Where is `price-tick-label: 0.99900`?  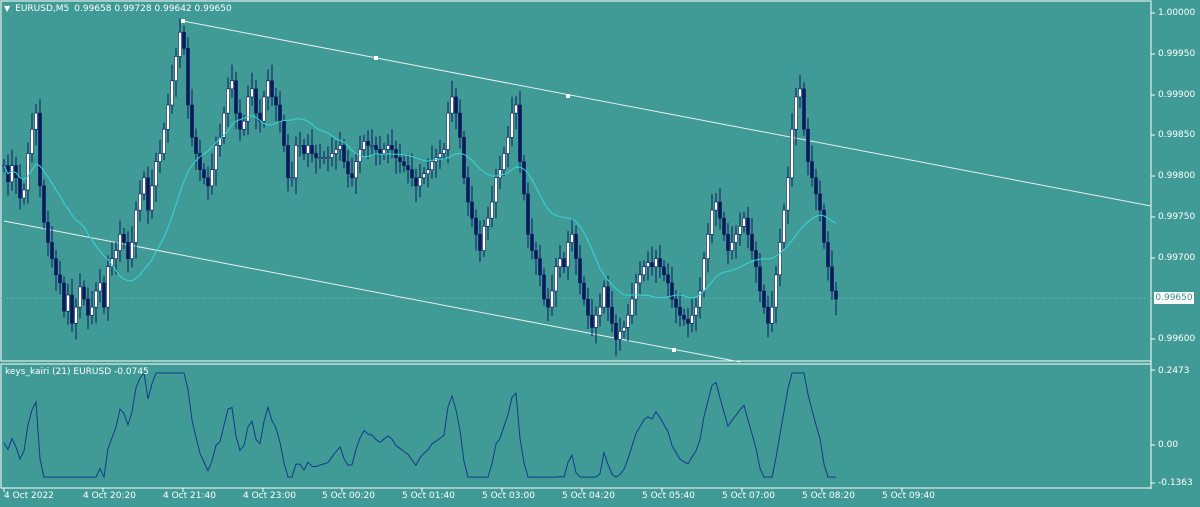 price-tick-label: 0.99900 is located at coordinates (1177, 95).